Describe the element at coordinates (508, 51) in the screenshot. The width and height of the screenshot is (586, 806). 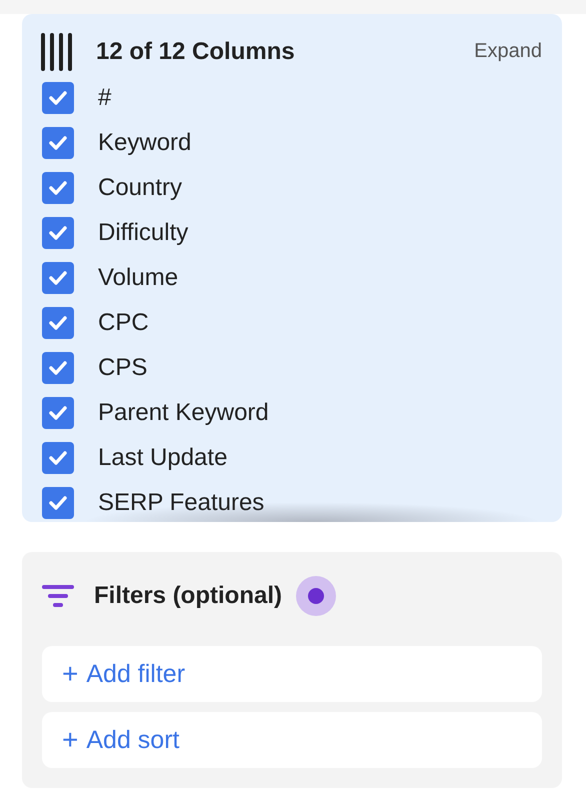
I see `expand-link: Expand` at that location.